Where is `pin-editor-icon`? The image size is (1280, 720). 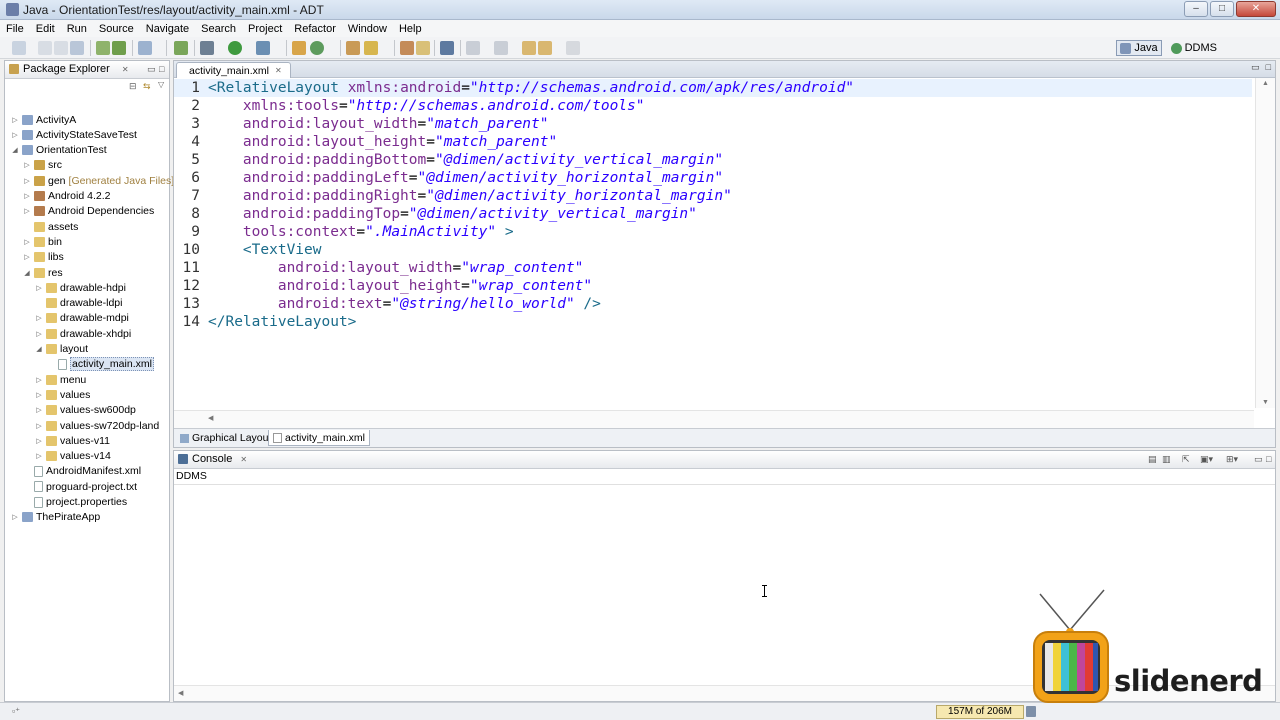 pin-editor-icon is located at coordinates (447, 48).